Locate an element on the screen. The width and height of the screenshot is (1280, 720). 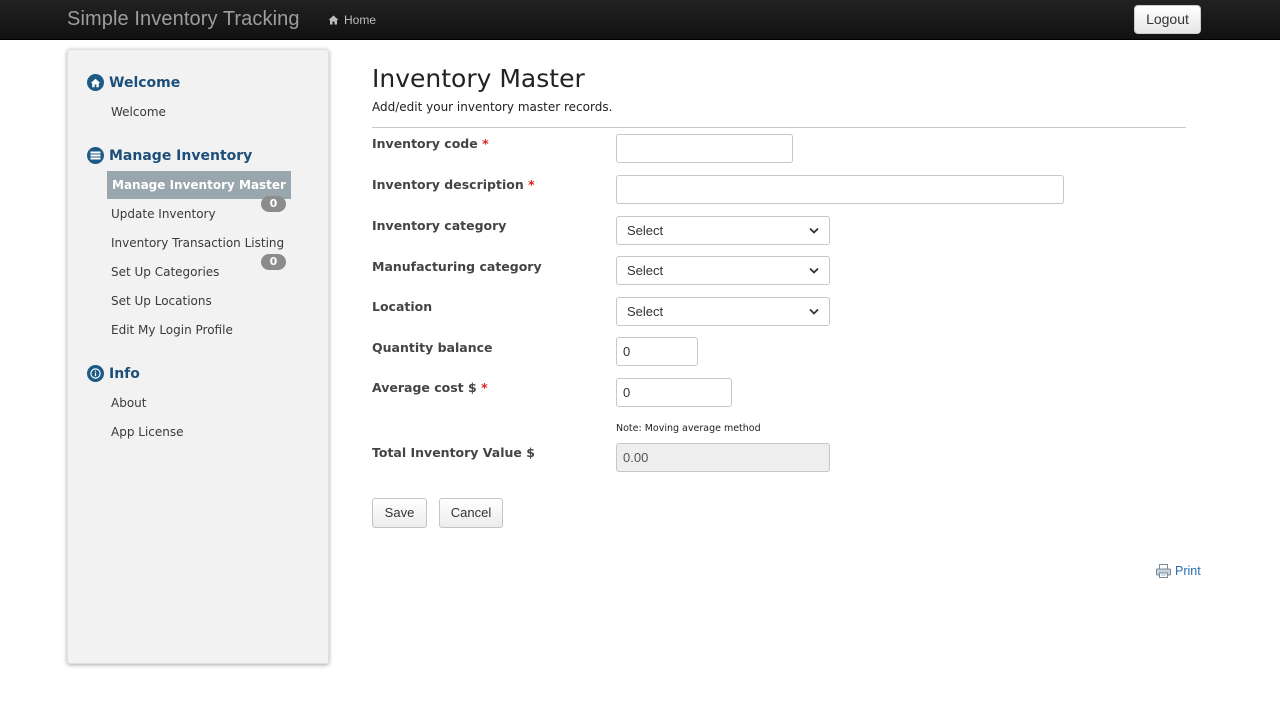
location-select: Select is located at coordinates (723, 311).